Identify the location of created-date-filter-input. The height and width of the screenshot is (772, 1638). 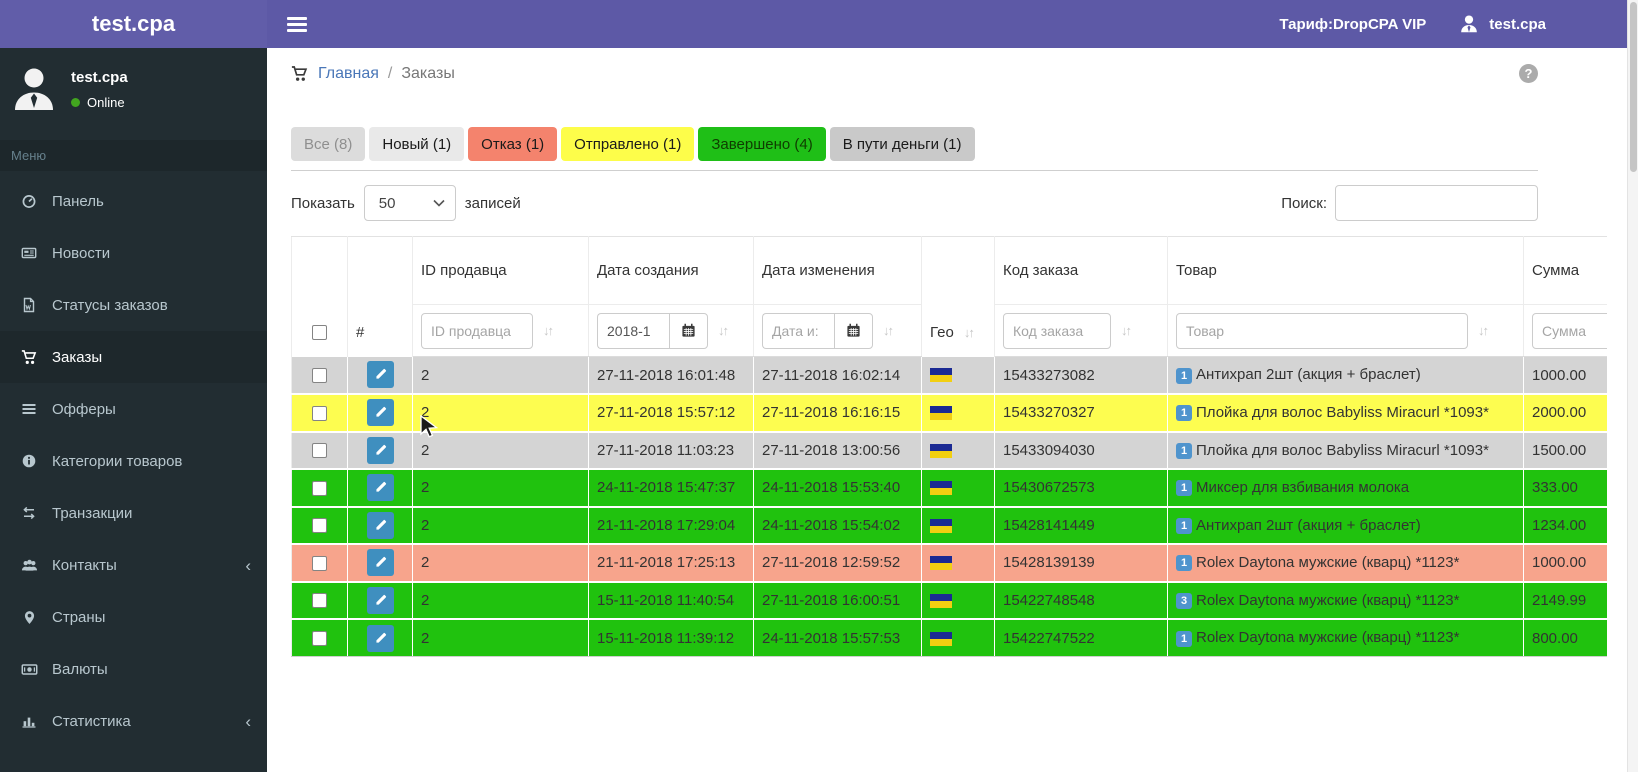
(633, 330).